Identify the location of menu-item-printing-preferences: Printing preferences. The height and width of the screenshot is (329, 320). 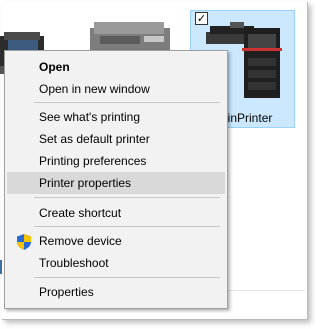
(116, 161).